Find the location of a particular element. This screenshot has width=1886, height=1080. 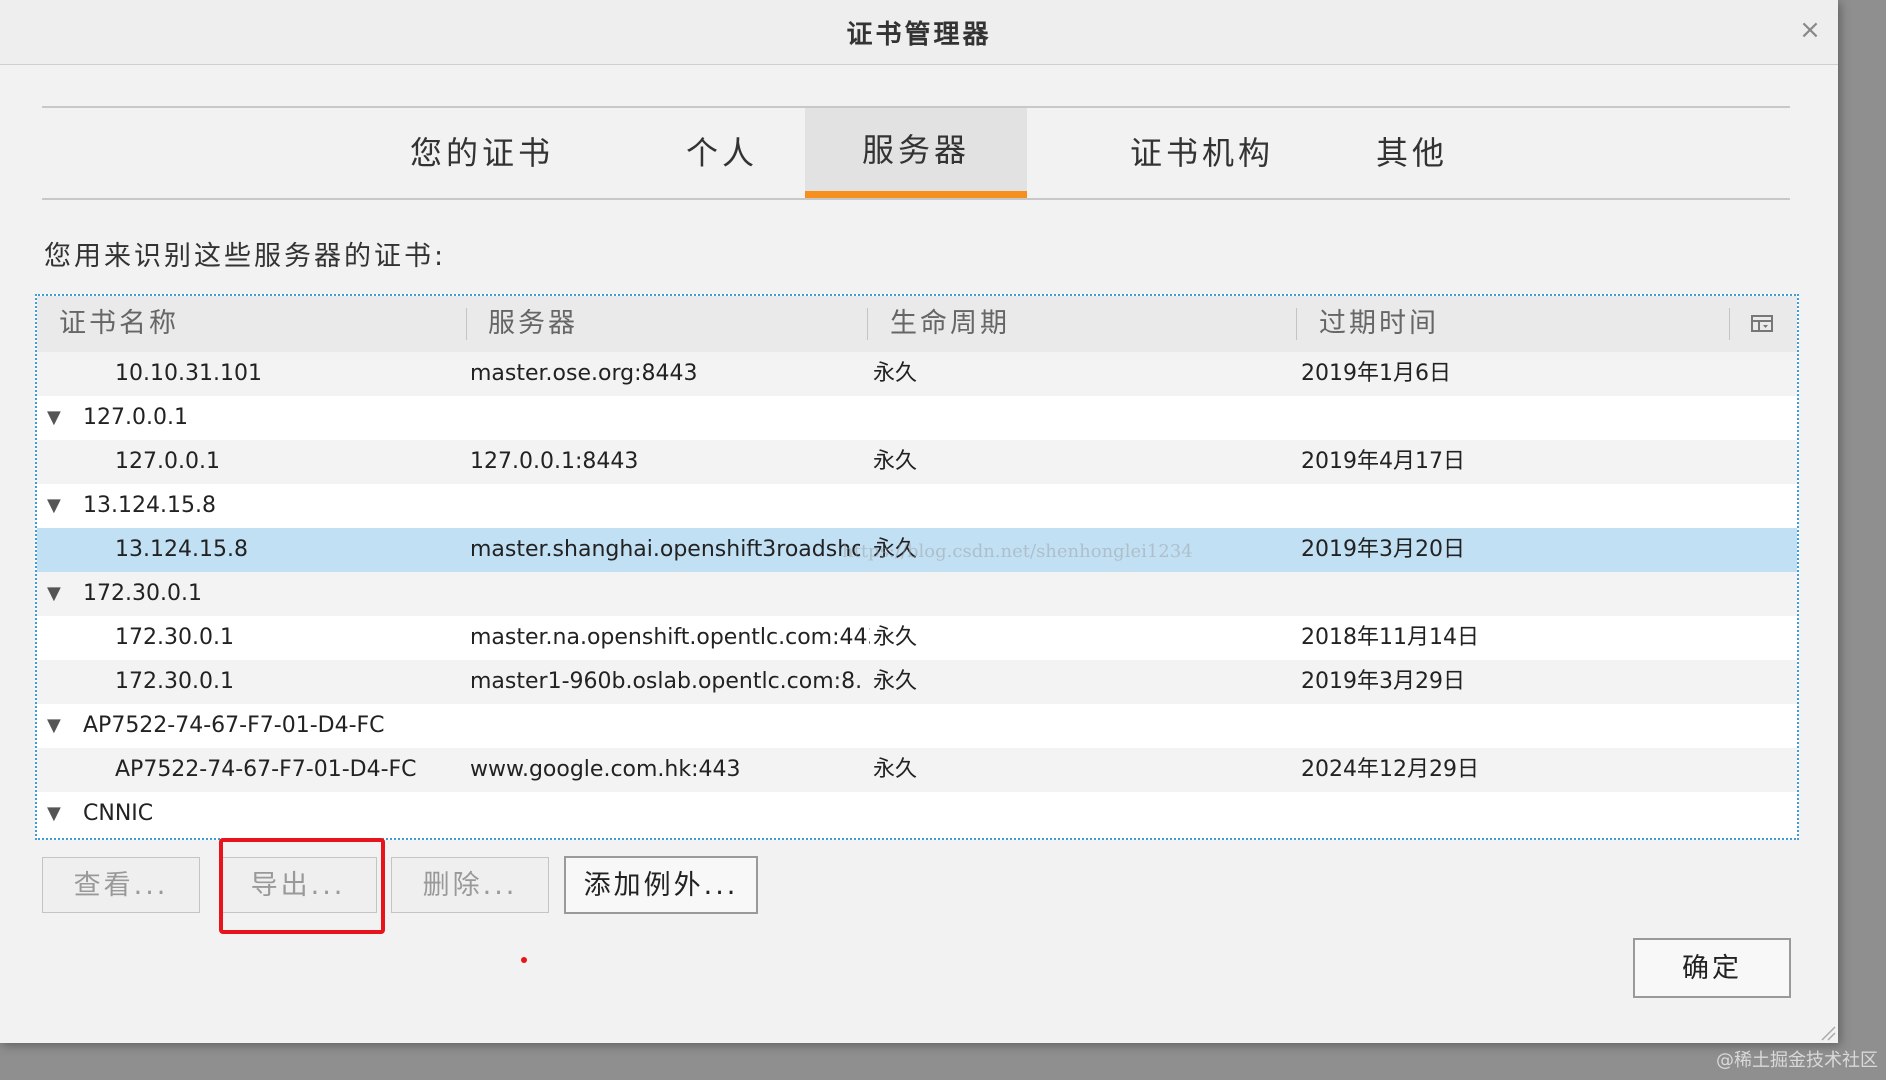

table-row: 127.0.0.1 127.0.0.1:8443 永久 2019年4月17日 is located at coordinates (917, 462).